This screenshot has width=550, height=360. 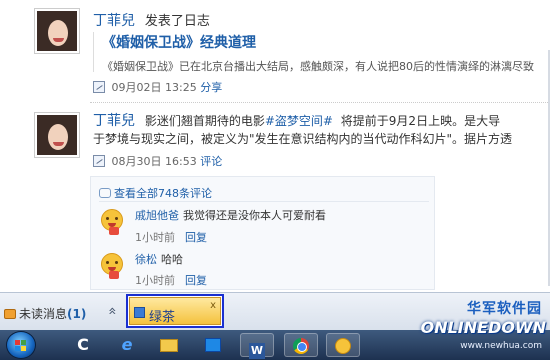 What do you see at coordinates (501, 346) in the screenshot?
I see `watermark-url: www.newhua.com` at bounding box center [501, 346].